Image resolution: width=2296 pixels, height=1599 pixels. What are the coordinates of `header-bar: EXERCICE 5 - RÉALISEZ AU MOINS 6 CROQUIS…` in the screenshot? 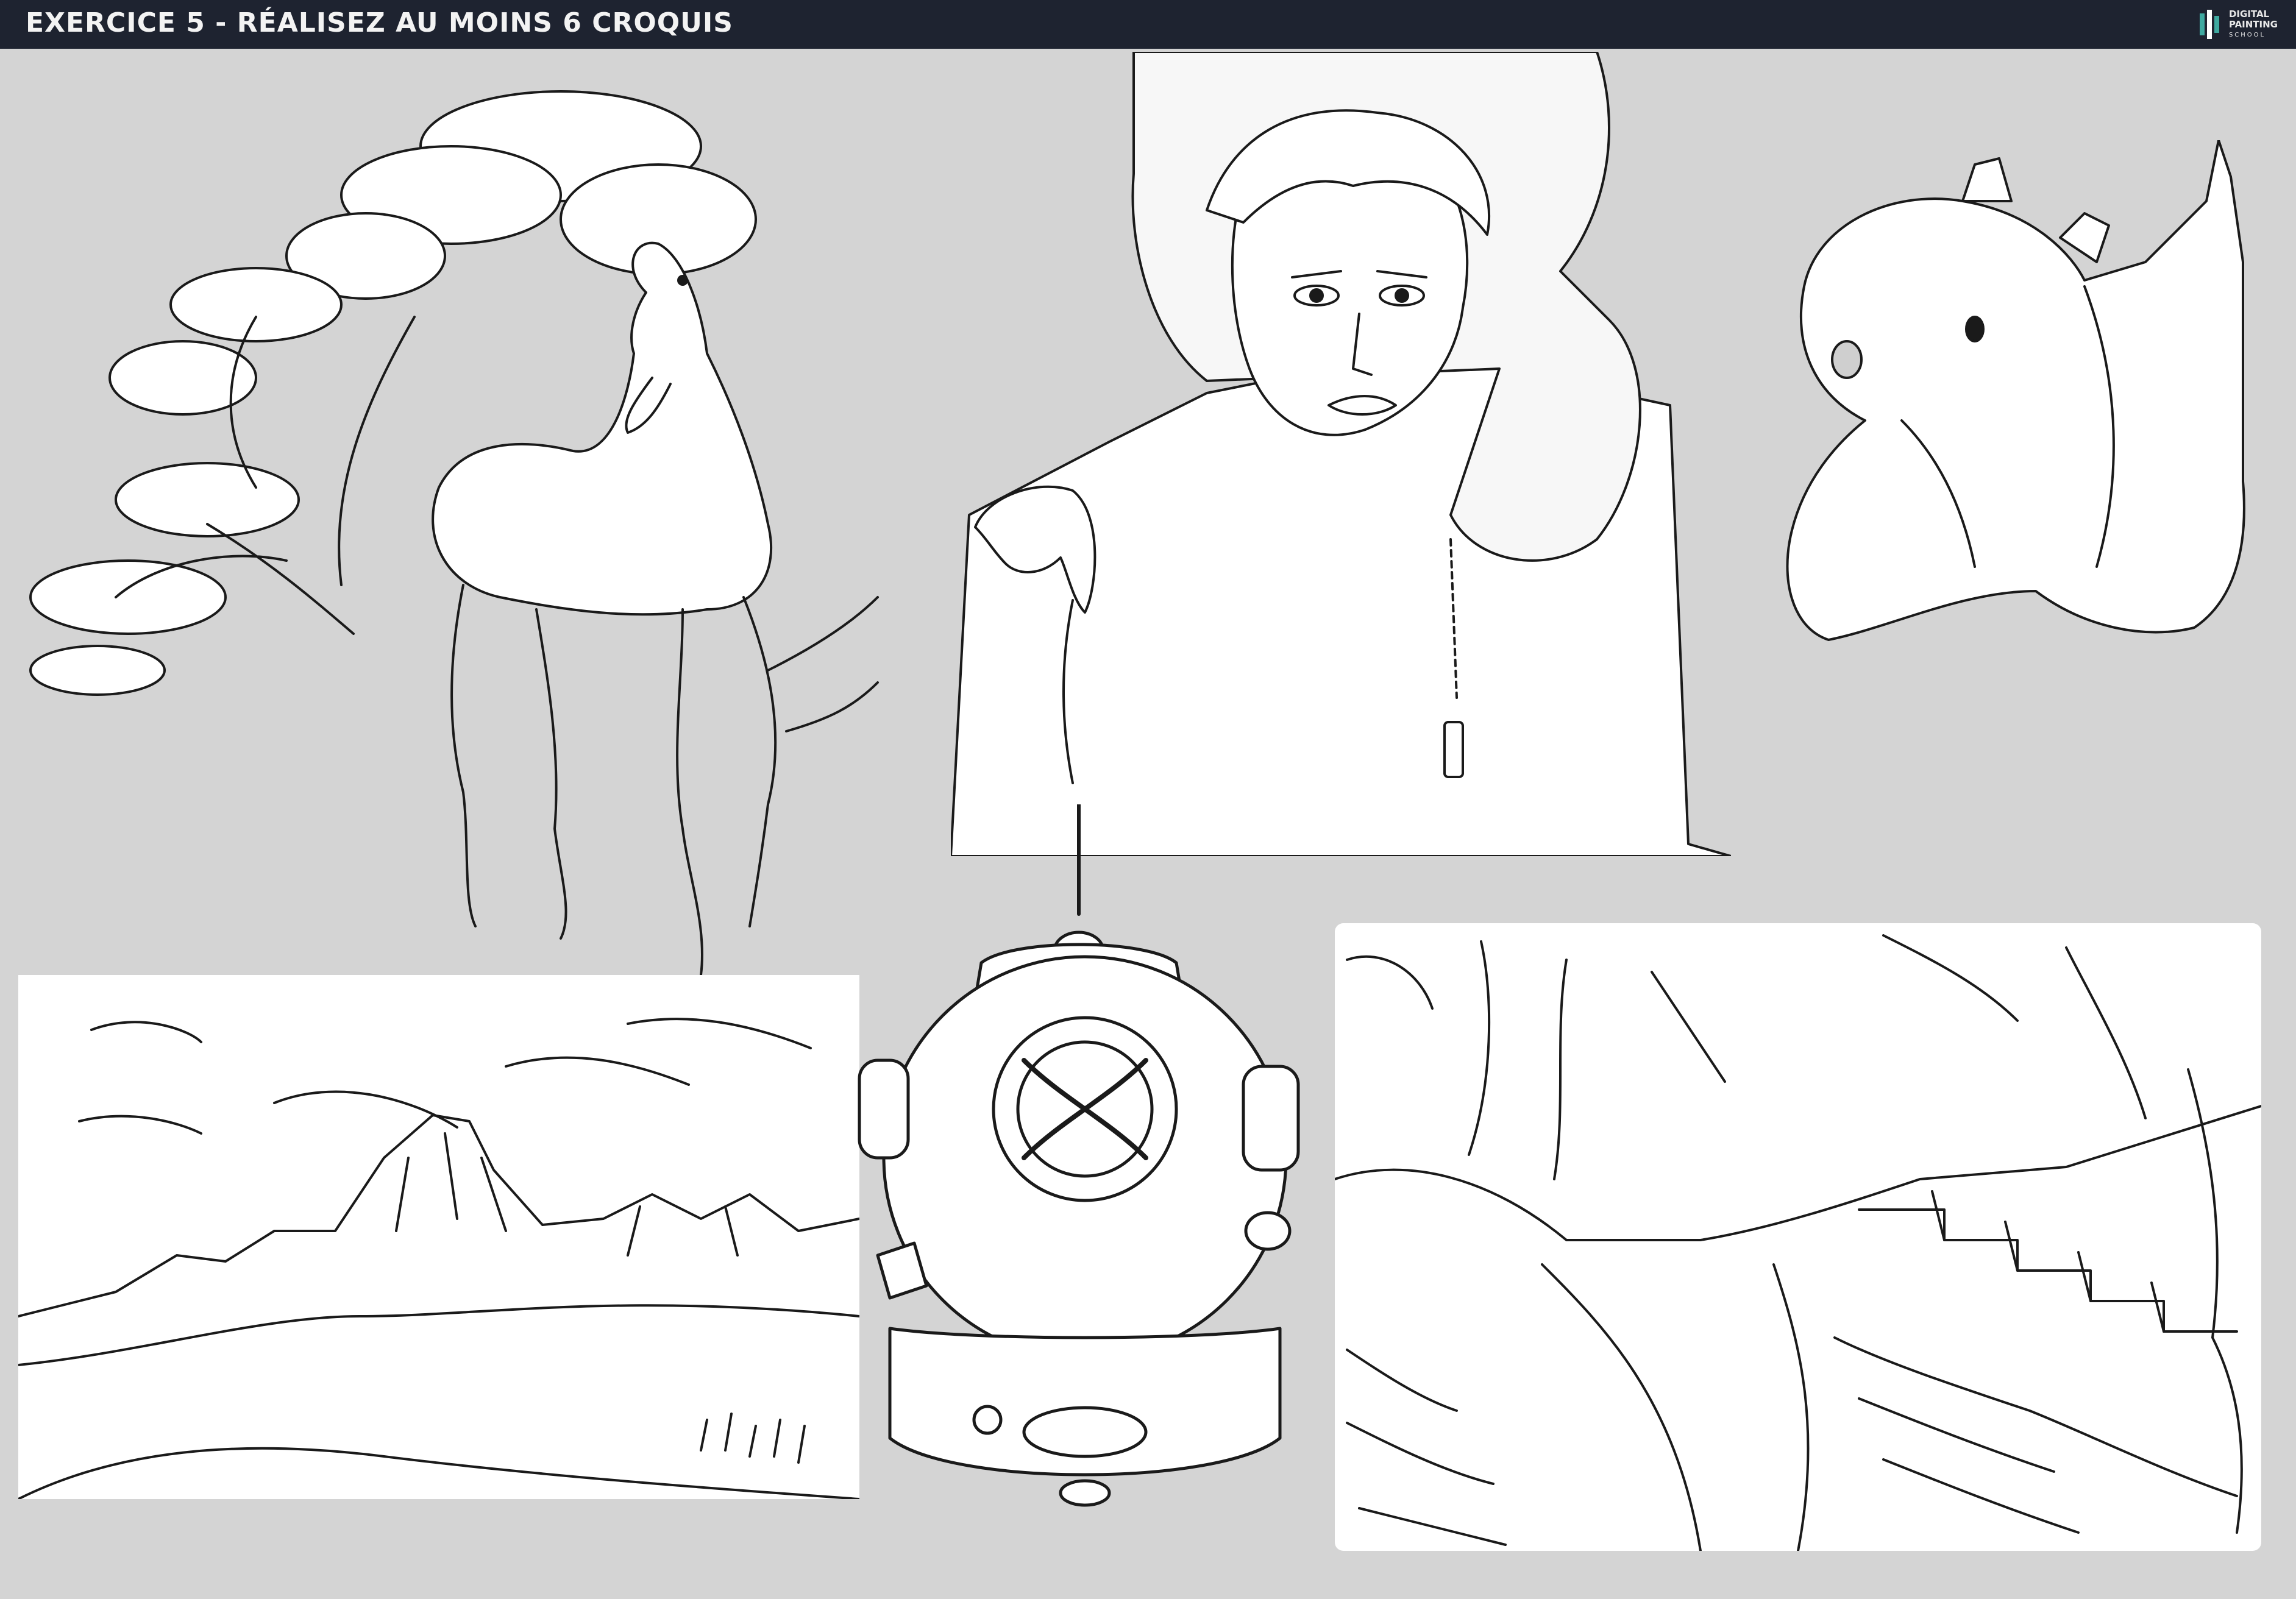 It's located at (1148, 24).